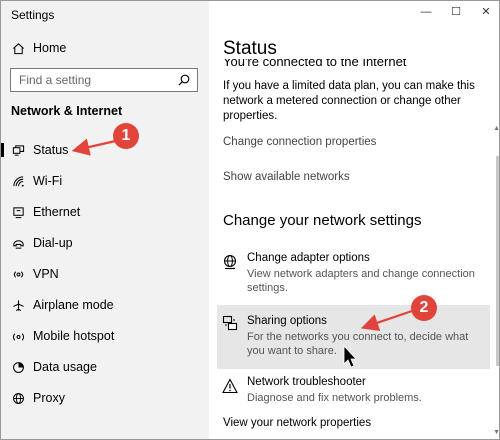  Describe the element at coordinates (18, 336) in the screenshot. I see `hotspot-icon` at that location.